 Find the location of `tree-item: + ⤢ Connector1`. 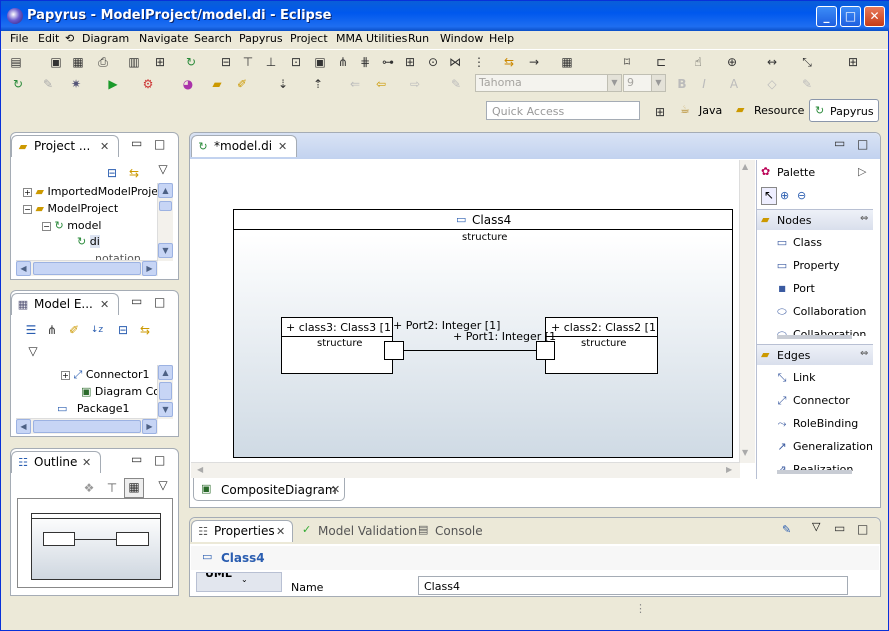

tree-item: + ⤢ Connector1 is located at coordinates (105, 375).